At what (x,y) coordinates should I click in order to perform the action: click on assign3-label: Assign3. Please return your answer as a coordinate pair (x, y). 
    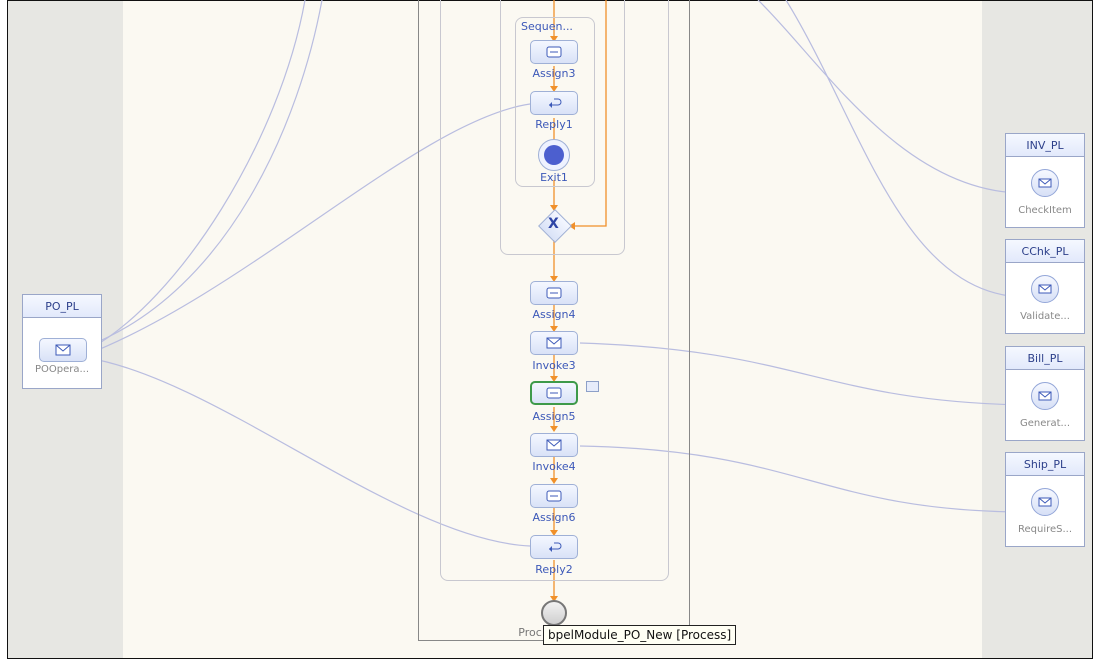
    Looking at the image, I should click on (554, 73).